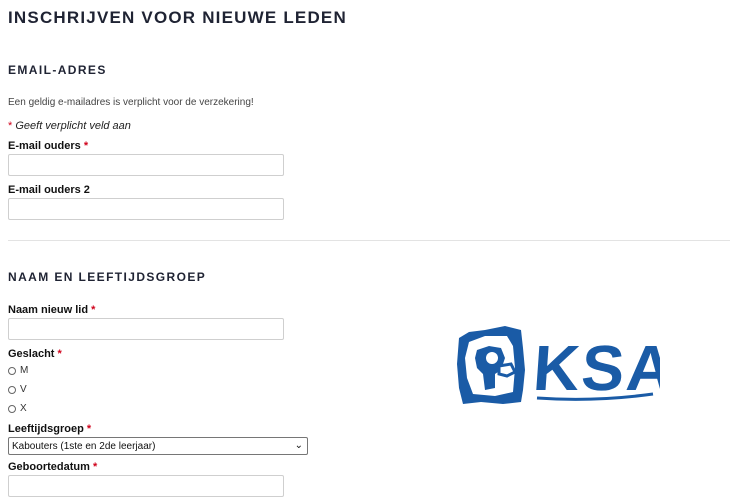  I want to click on email-ouders-2-label: E-mail ouders 2, so click(49, 190).